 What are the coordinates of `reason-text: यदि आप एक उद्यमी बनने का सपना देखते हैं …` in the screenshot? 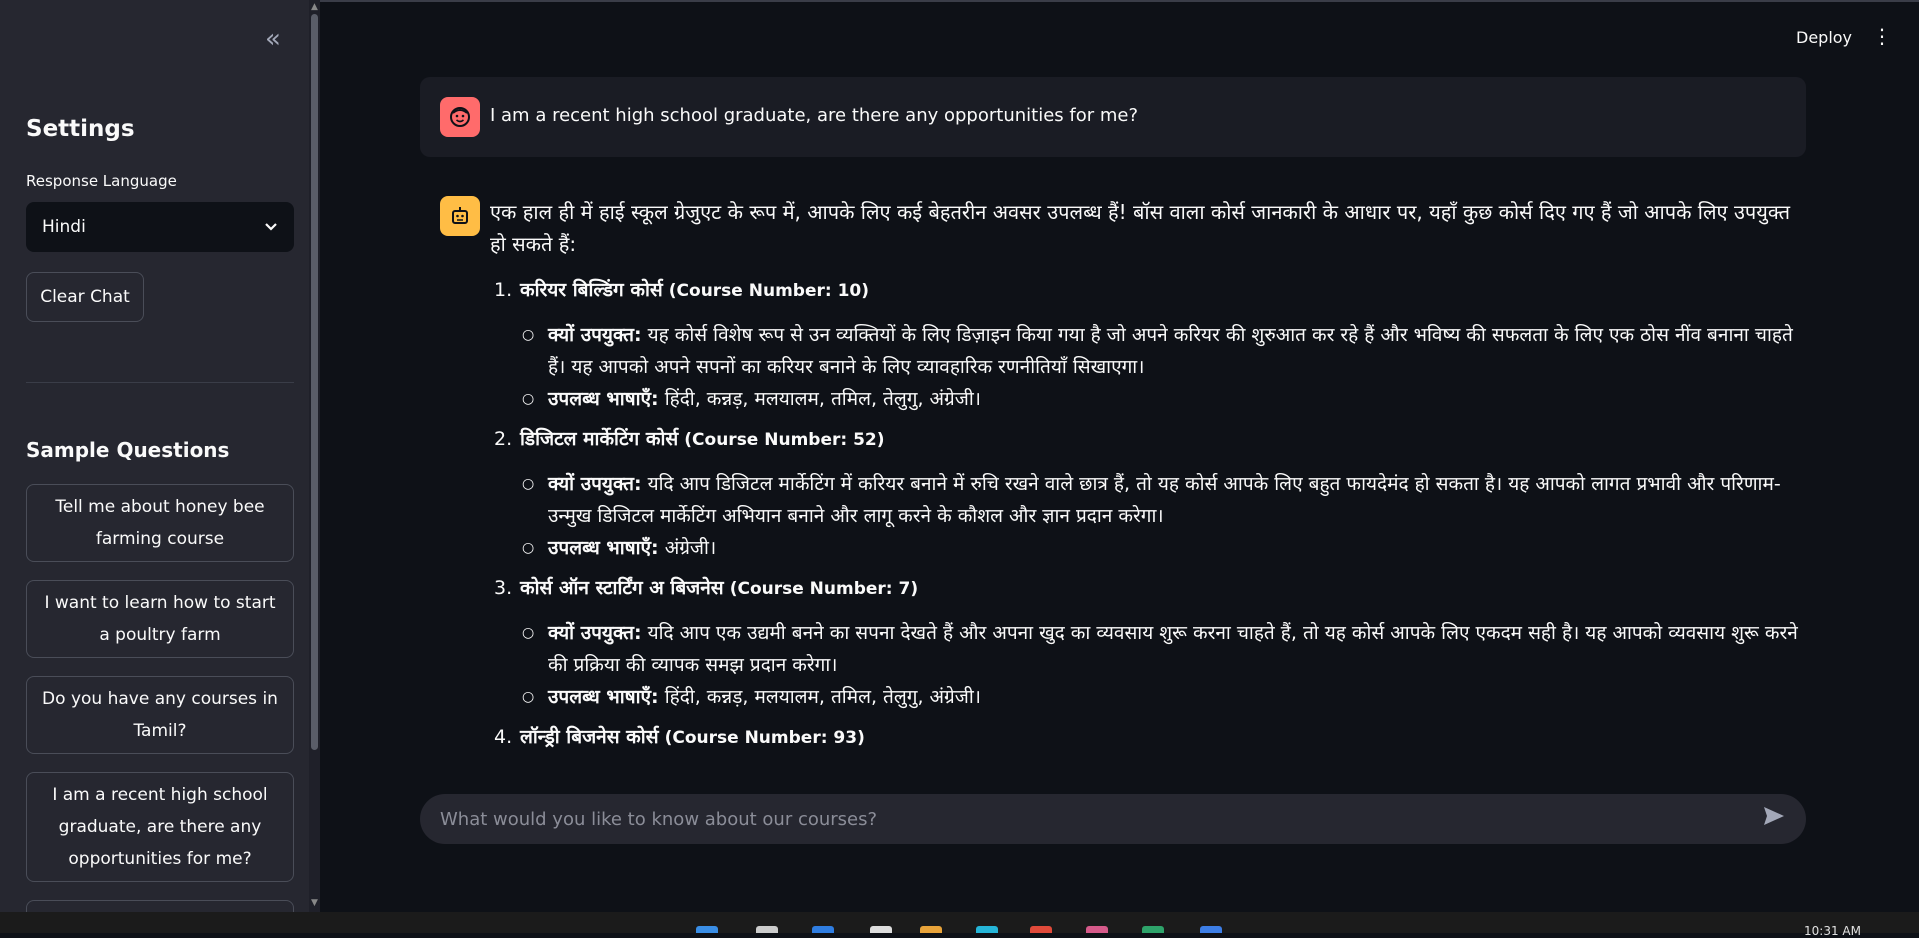 It's located at (1173, 649).